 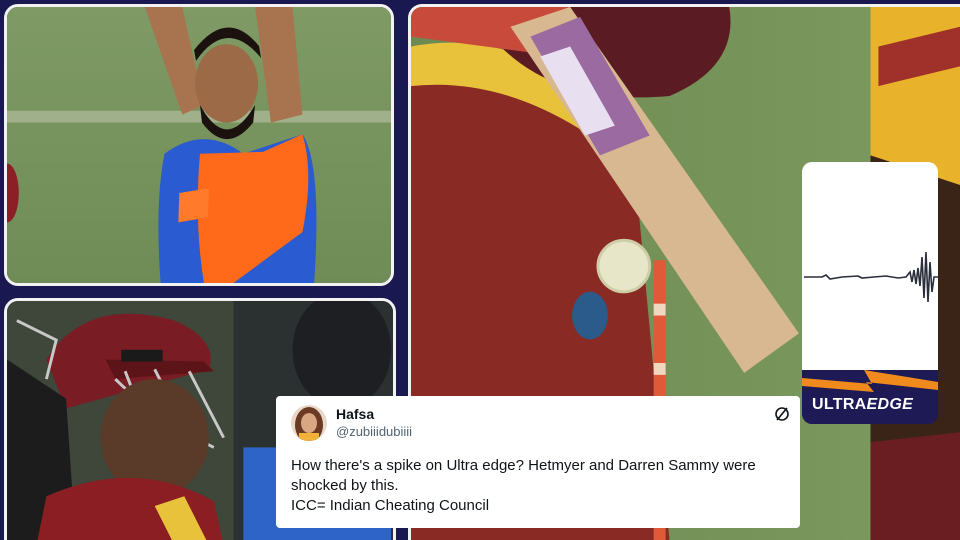 What do you see at coordinates (345, 485) in the screenshot?
I see `tweet-text-line: shocked by this.` at bounding box center [345, 485].